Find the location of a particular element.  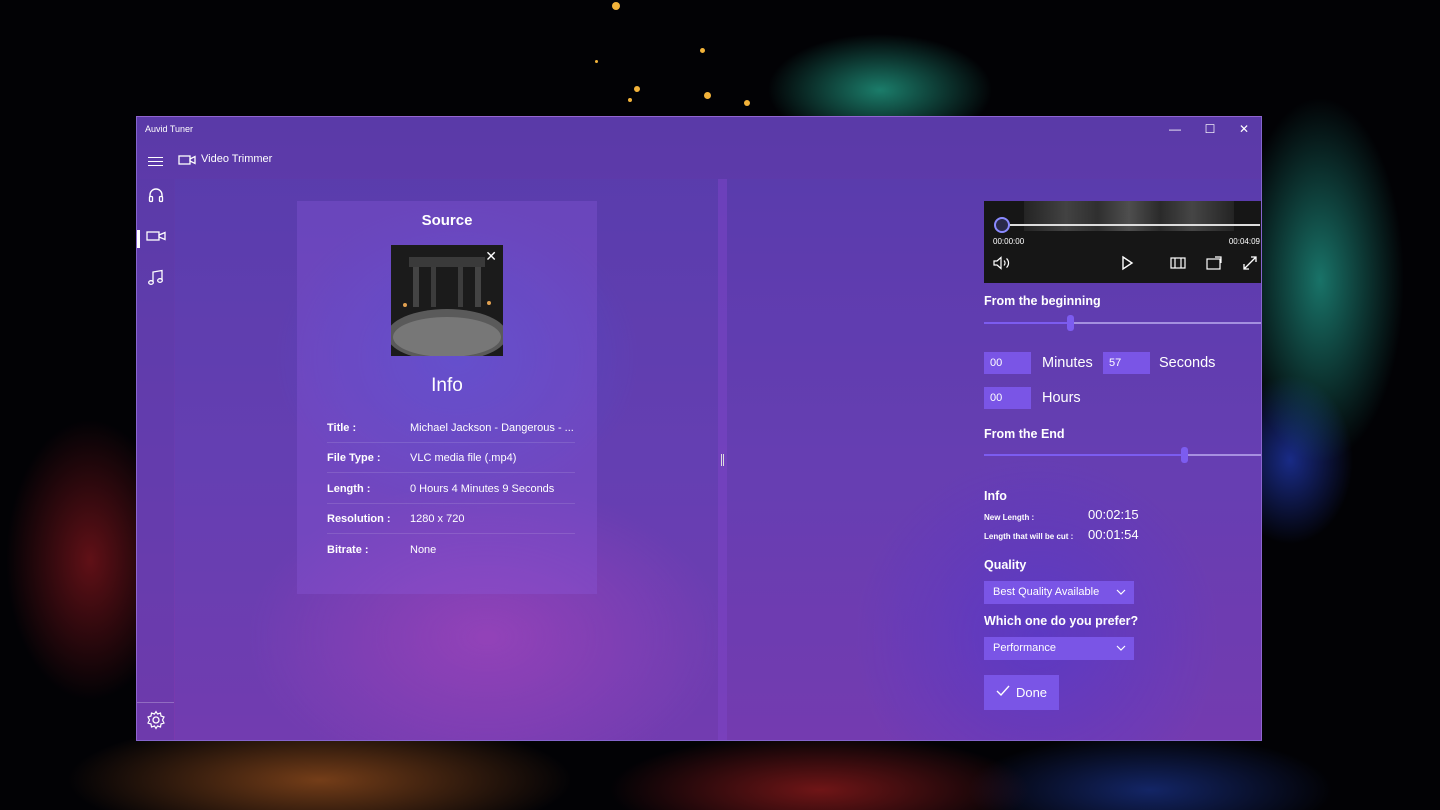

play-icon is located at coordinates (1127, 265).